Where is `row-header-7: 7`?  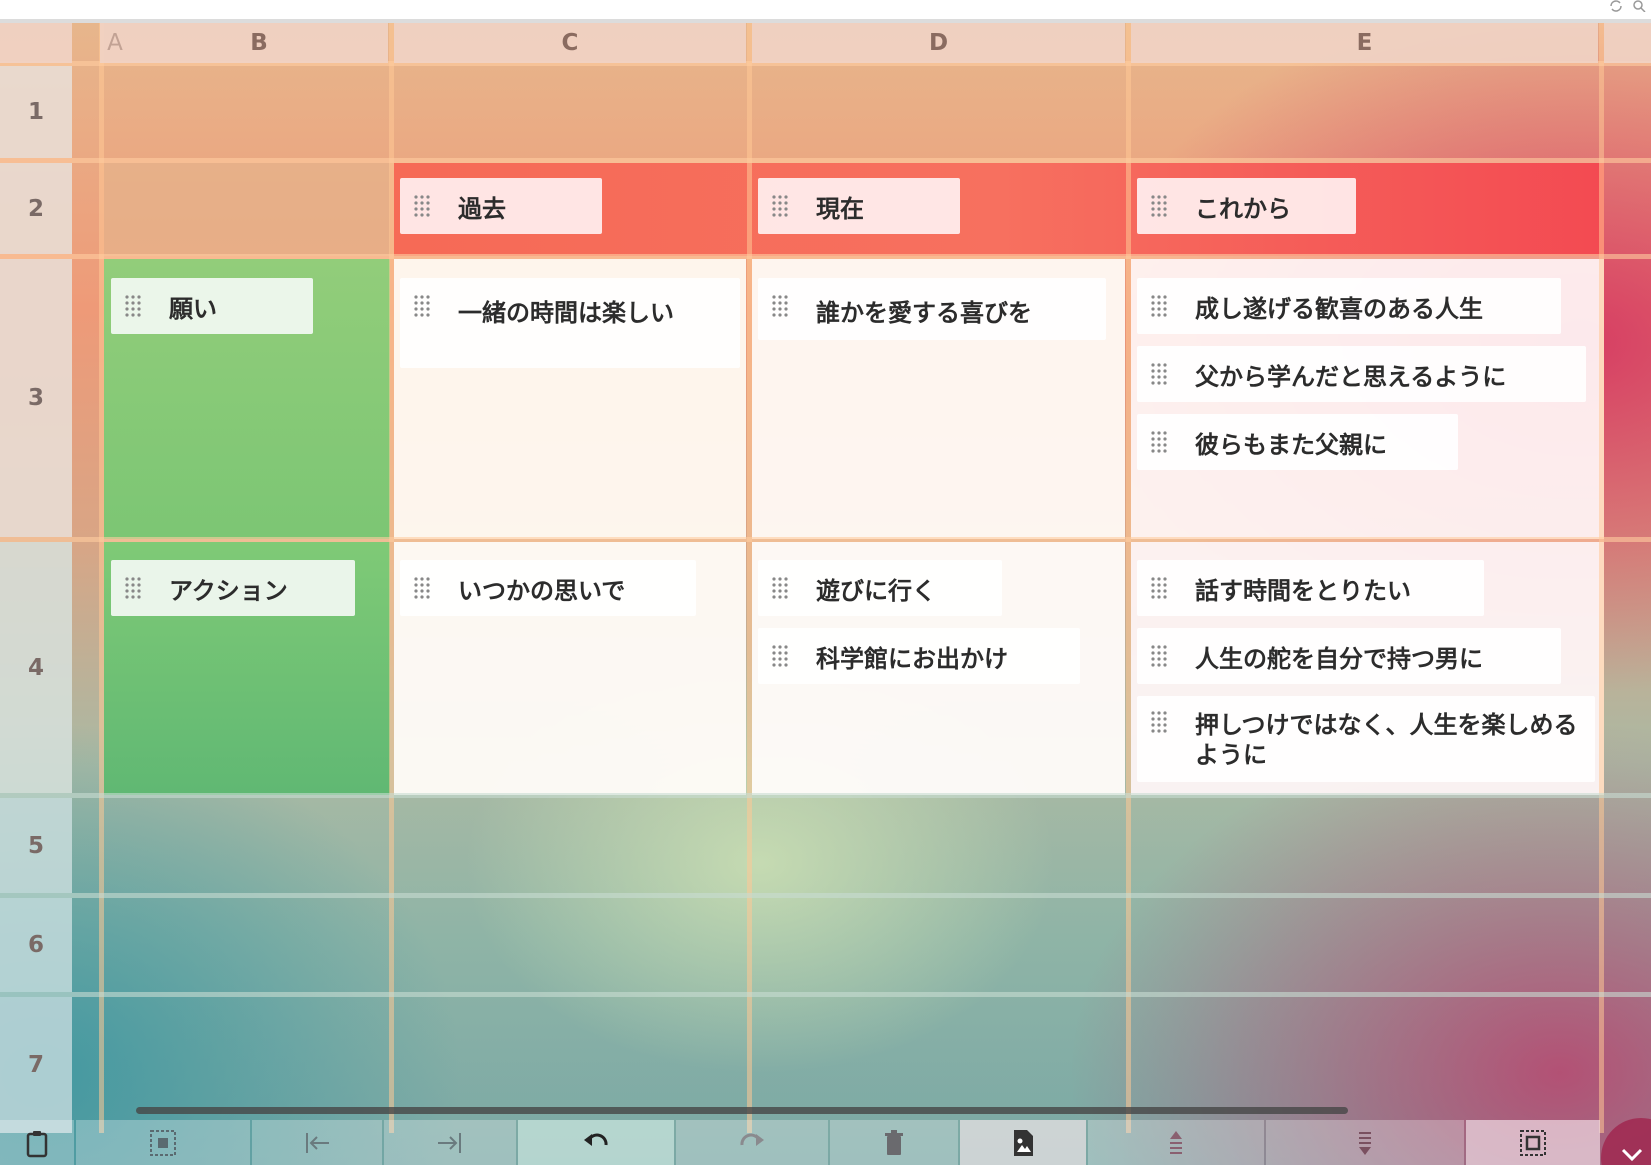
row-header-7: 7 is located at coordinates (36, 1065).